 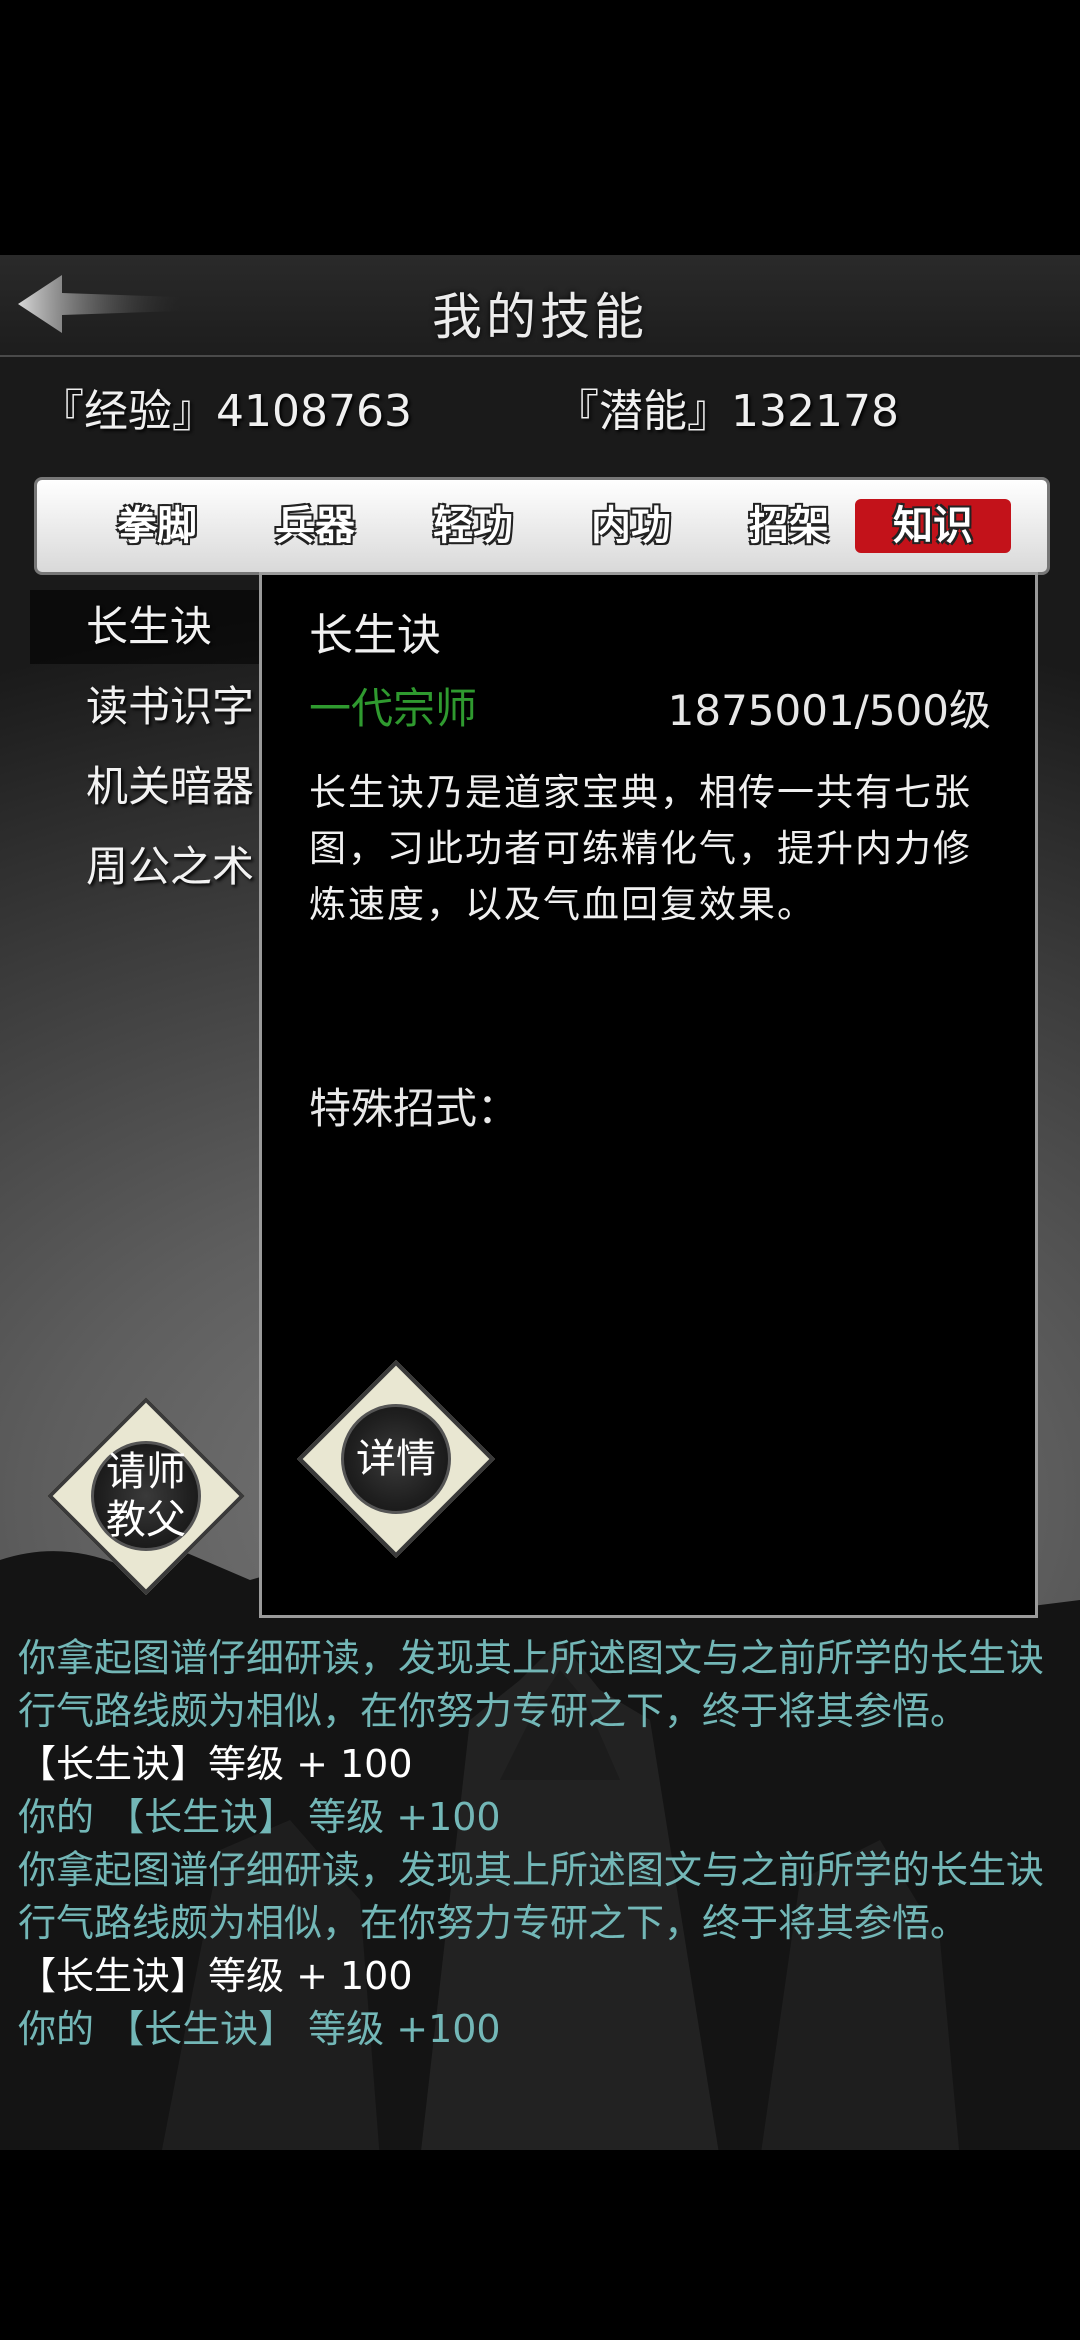 What do you see at coordinates (540, 127) in the screenshot?
I see `top-letterbox` at bounding box center [540, 127].